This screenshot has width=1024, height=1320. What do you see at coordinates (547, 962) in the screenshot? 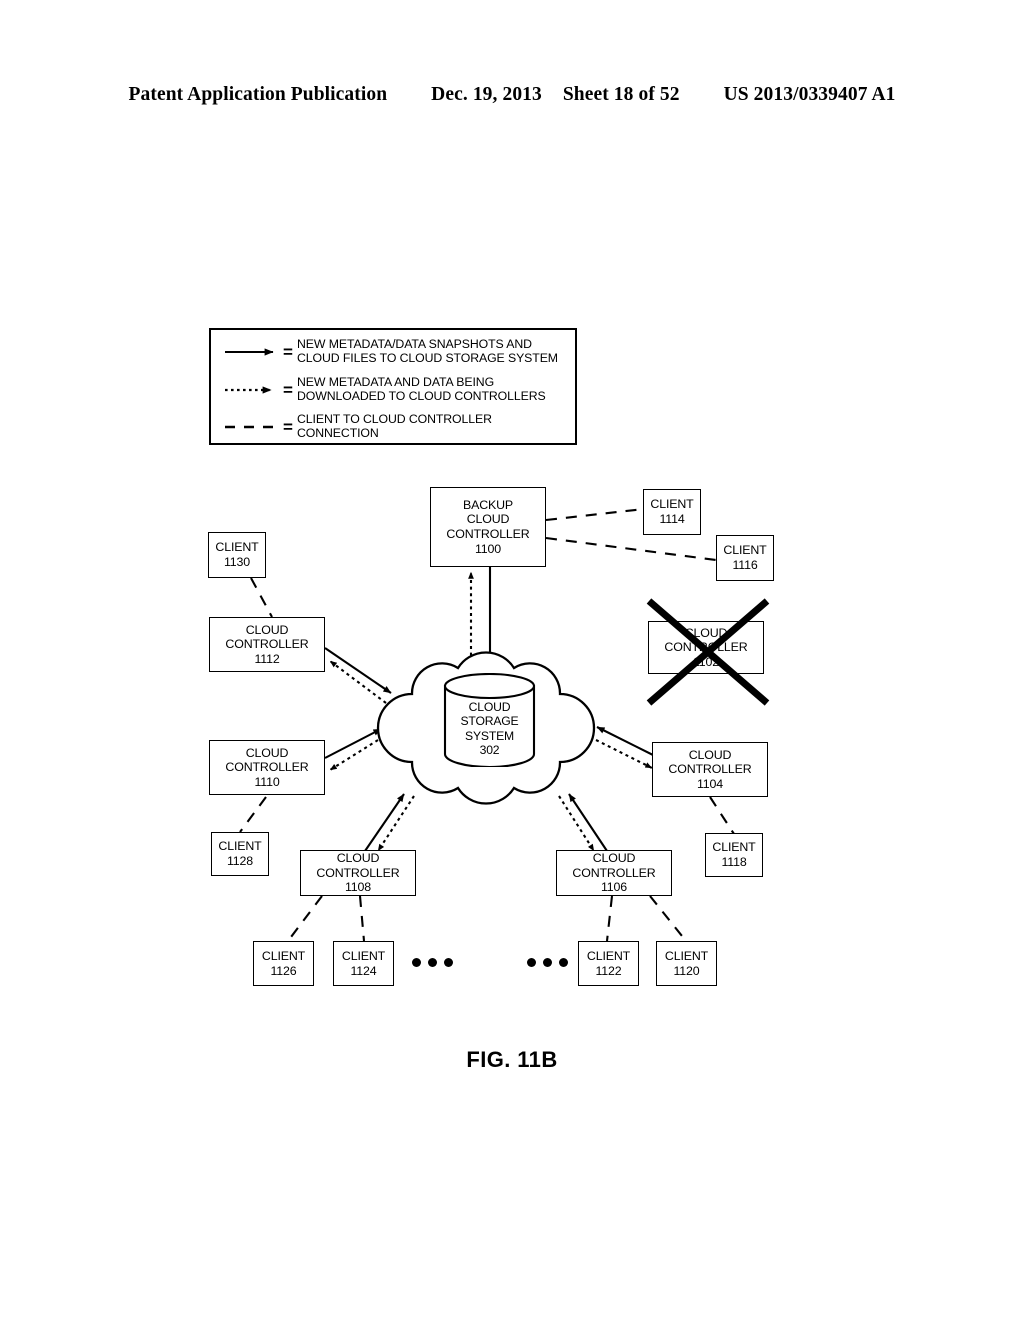
I see `ellipsis-right` at bounding box center [547, 962].